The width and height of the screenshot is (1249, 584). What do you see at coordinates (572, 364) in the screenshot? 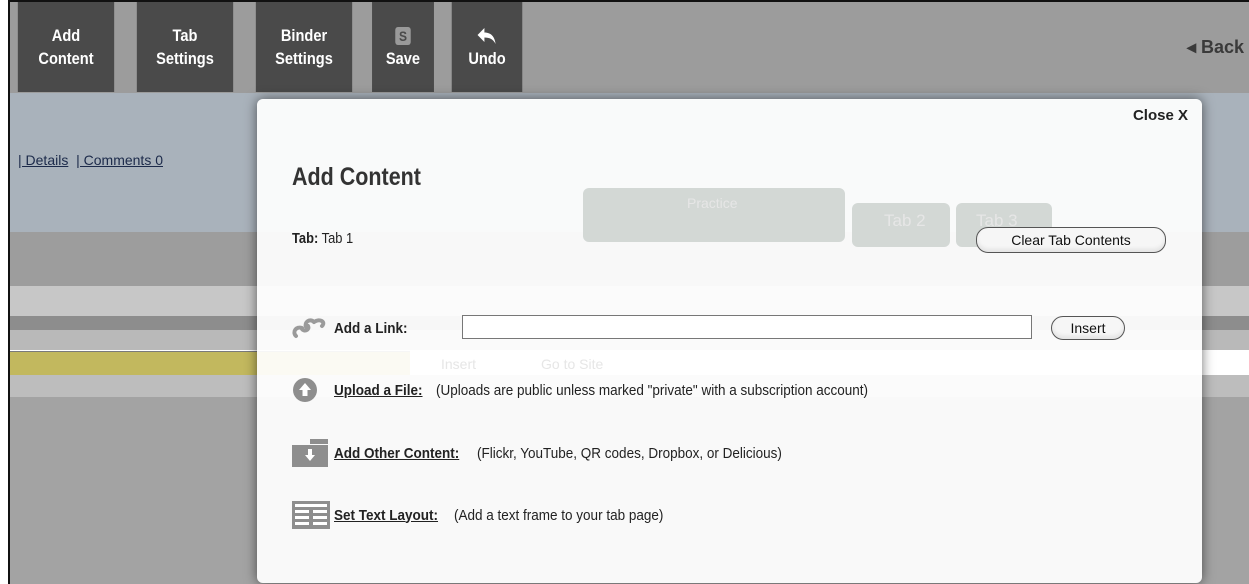
I see `goto-site-ghost: Go to Site` at bounding box center [572, 364].